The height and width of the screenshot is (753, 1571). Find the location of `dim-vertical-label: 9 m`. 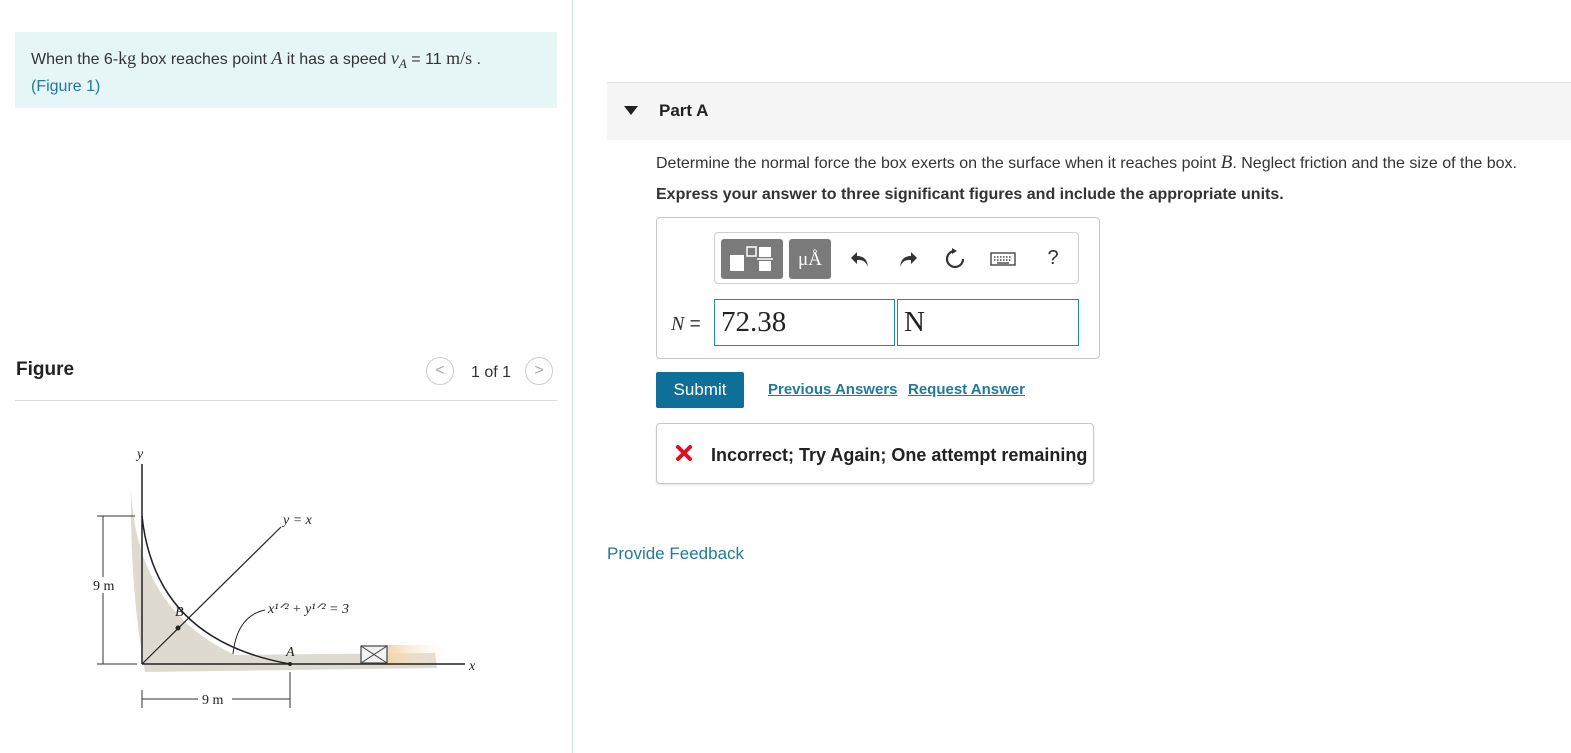

dim-vertical-label: 9 m is located at coordinates (104, 586).